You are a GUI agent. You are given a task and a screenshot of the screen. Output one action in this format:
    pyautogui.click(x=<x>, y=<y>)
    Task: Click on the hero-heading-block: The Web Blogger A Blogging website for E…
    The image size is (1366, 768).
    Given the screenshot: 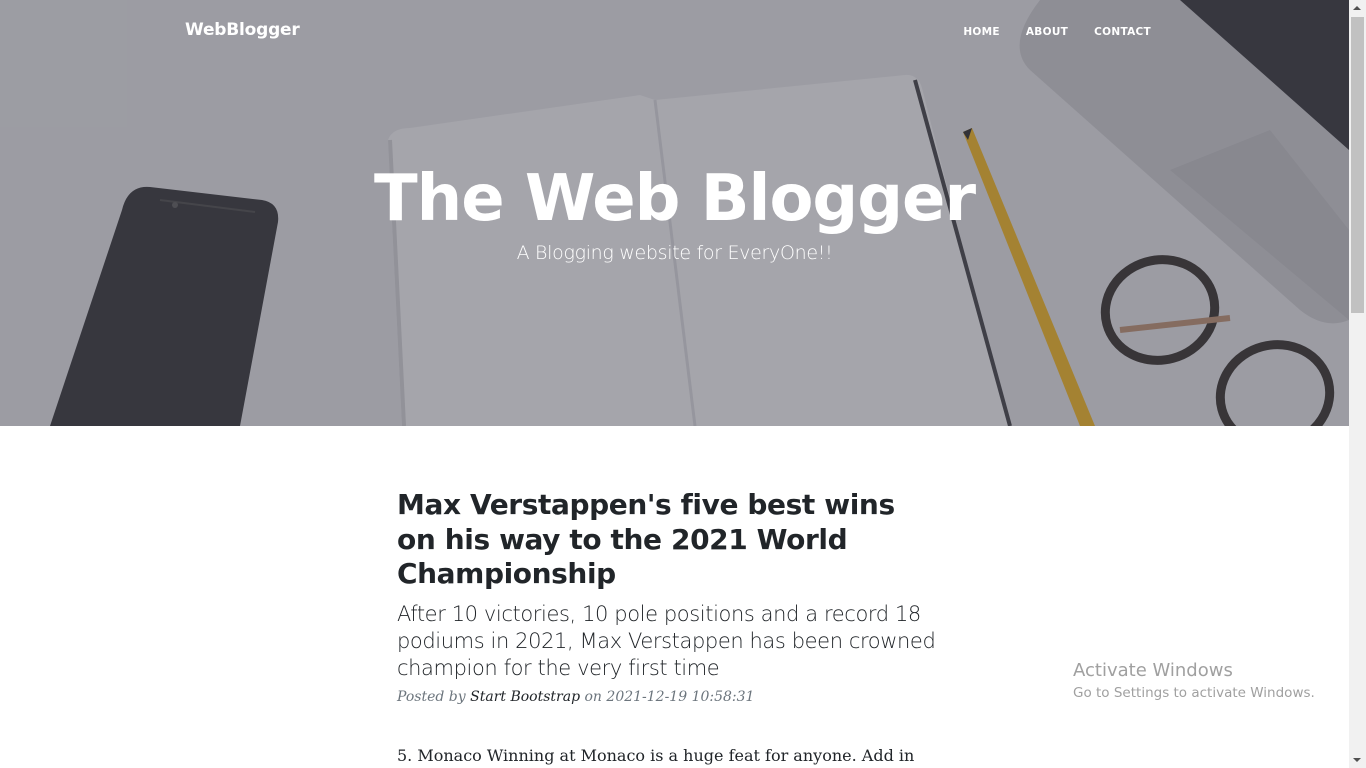 What is the action you would take?
    pyautogui.click(x=674, y=212)
    